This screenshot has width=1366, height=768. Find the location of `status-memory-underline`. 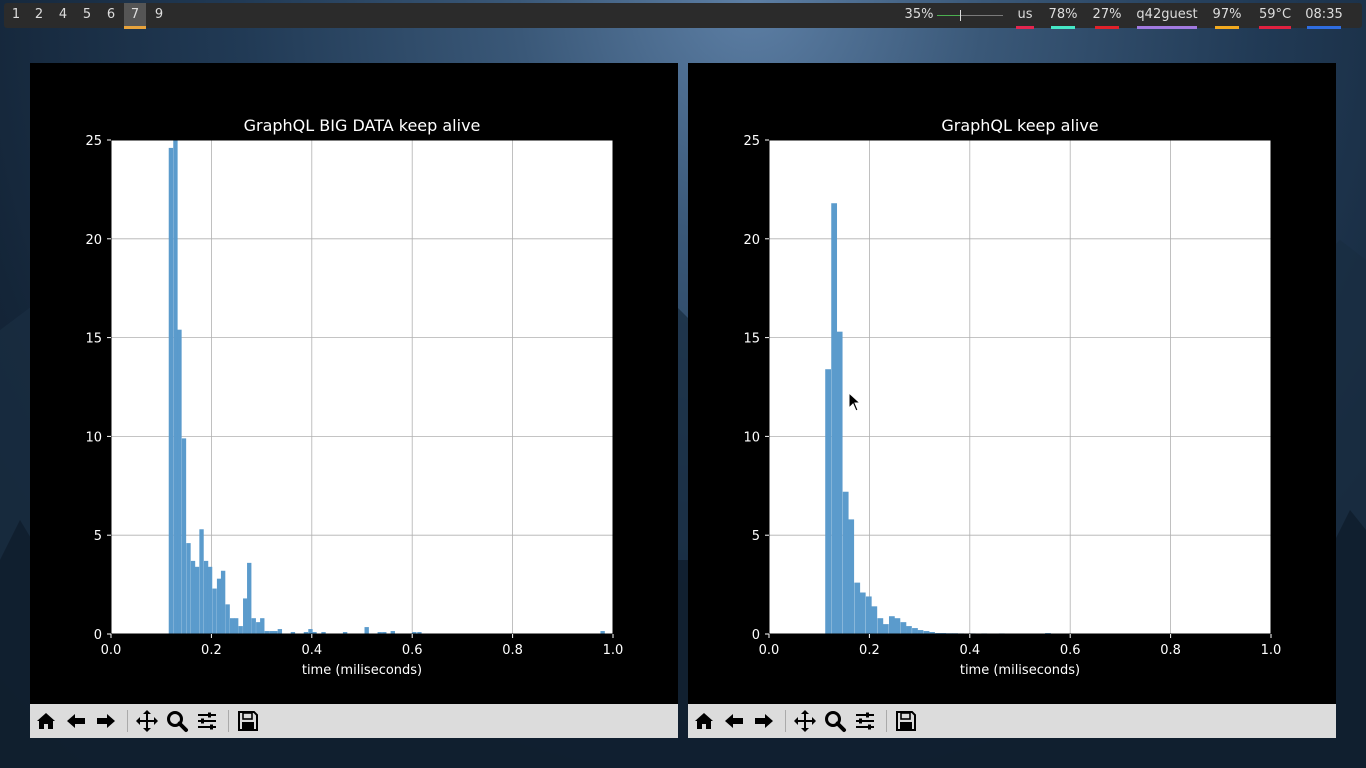

status-memory-underline is located at coordinates (1107, 27).